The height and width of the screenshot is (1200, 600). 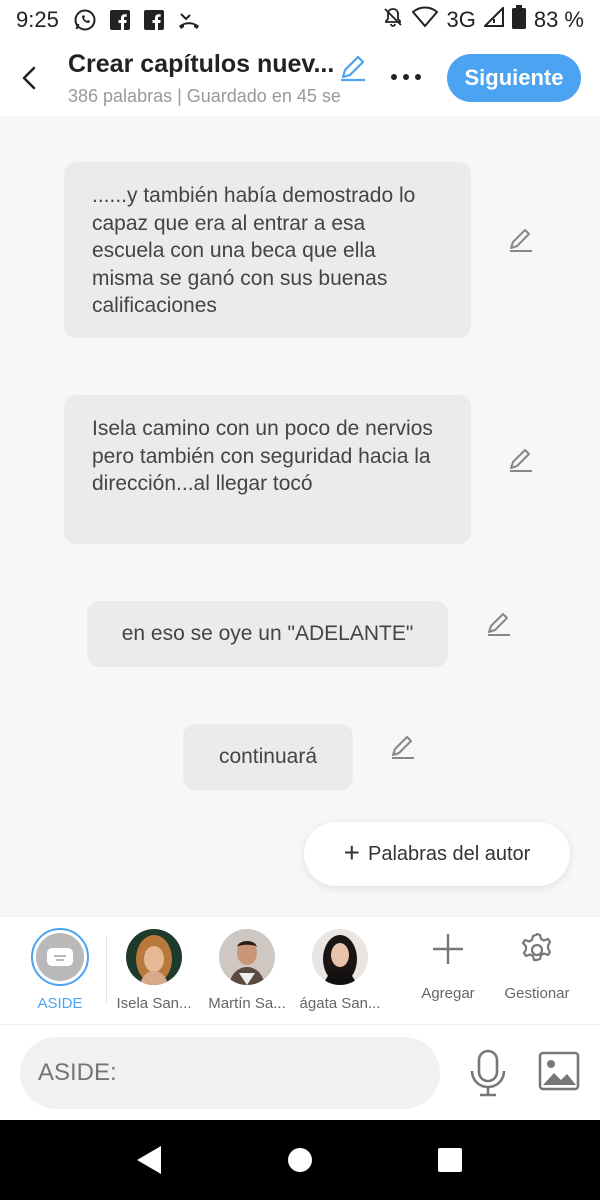 What do you see at coordinates (352, 852) in the screenshot?
I see `plus-icon: +` at bounding box center [352, 852].